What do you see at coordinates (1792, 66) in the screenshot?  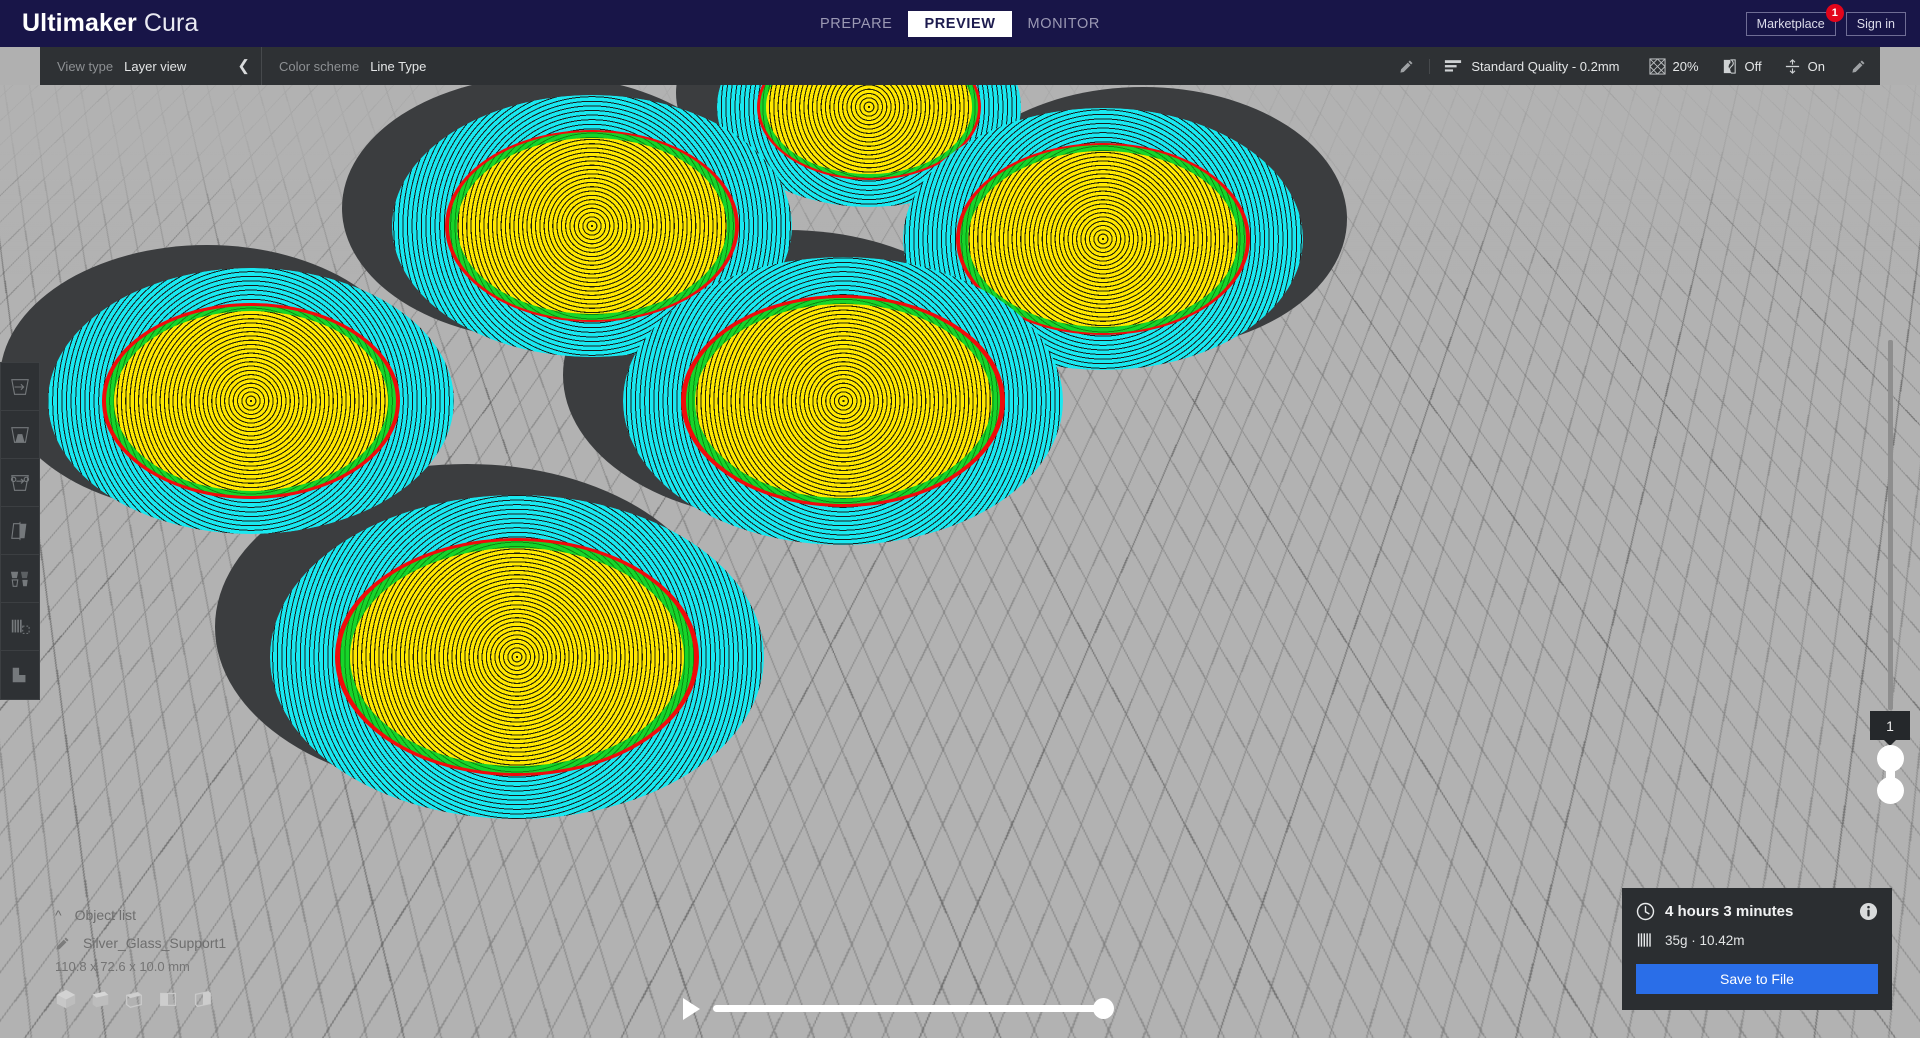 I see `adhesion-icon` at bounding box center [1792, 66].